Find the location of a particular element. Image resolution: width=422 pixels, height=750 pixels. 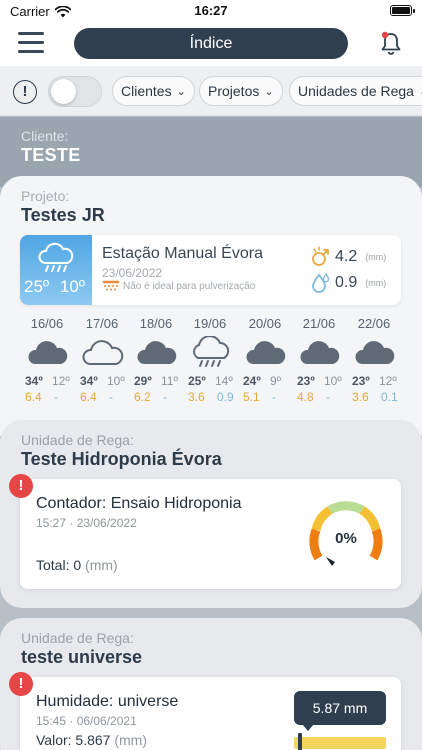

forecast-date: 17/06 is located at coordinates (102, 323).